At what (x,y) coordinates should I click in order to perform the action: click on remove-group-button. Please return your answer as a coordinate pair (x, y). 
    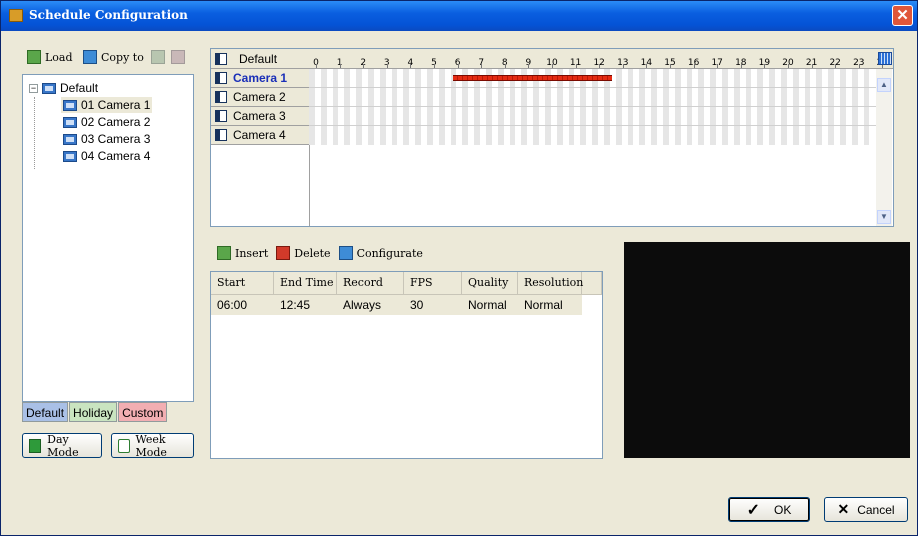
    Looking at the image, I should click on (180, 57).